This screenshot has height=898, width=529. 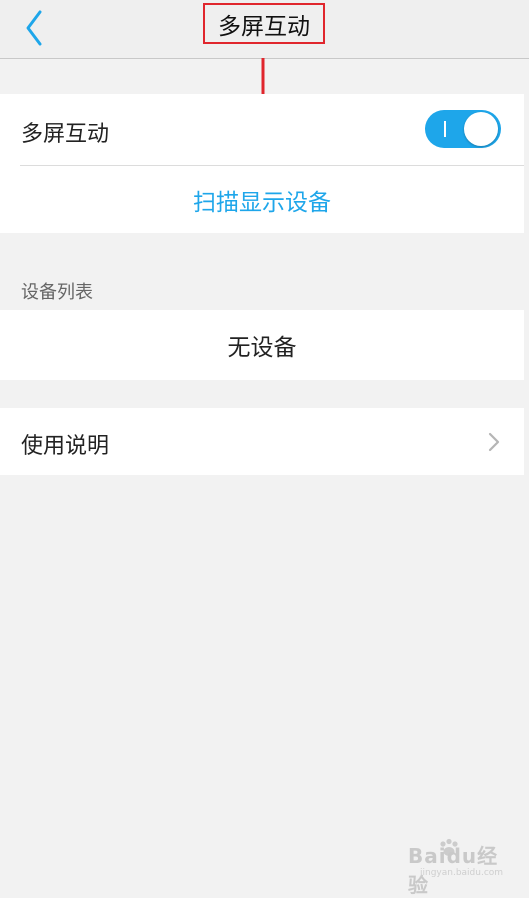 I want to click on device-list-header: 设备列表, so click(x=57, y=292).